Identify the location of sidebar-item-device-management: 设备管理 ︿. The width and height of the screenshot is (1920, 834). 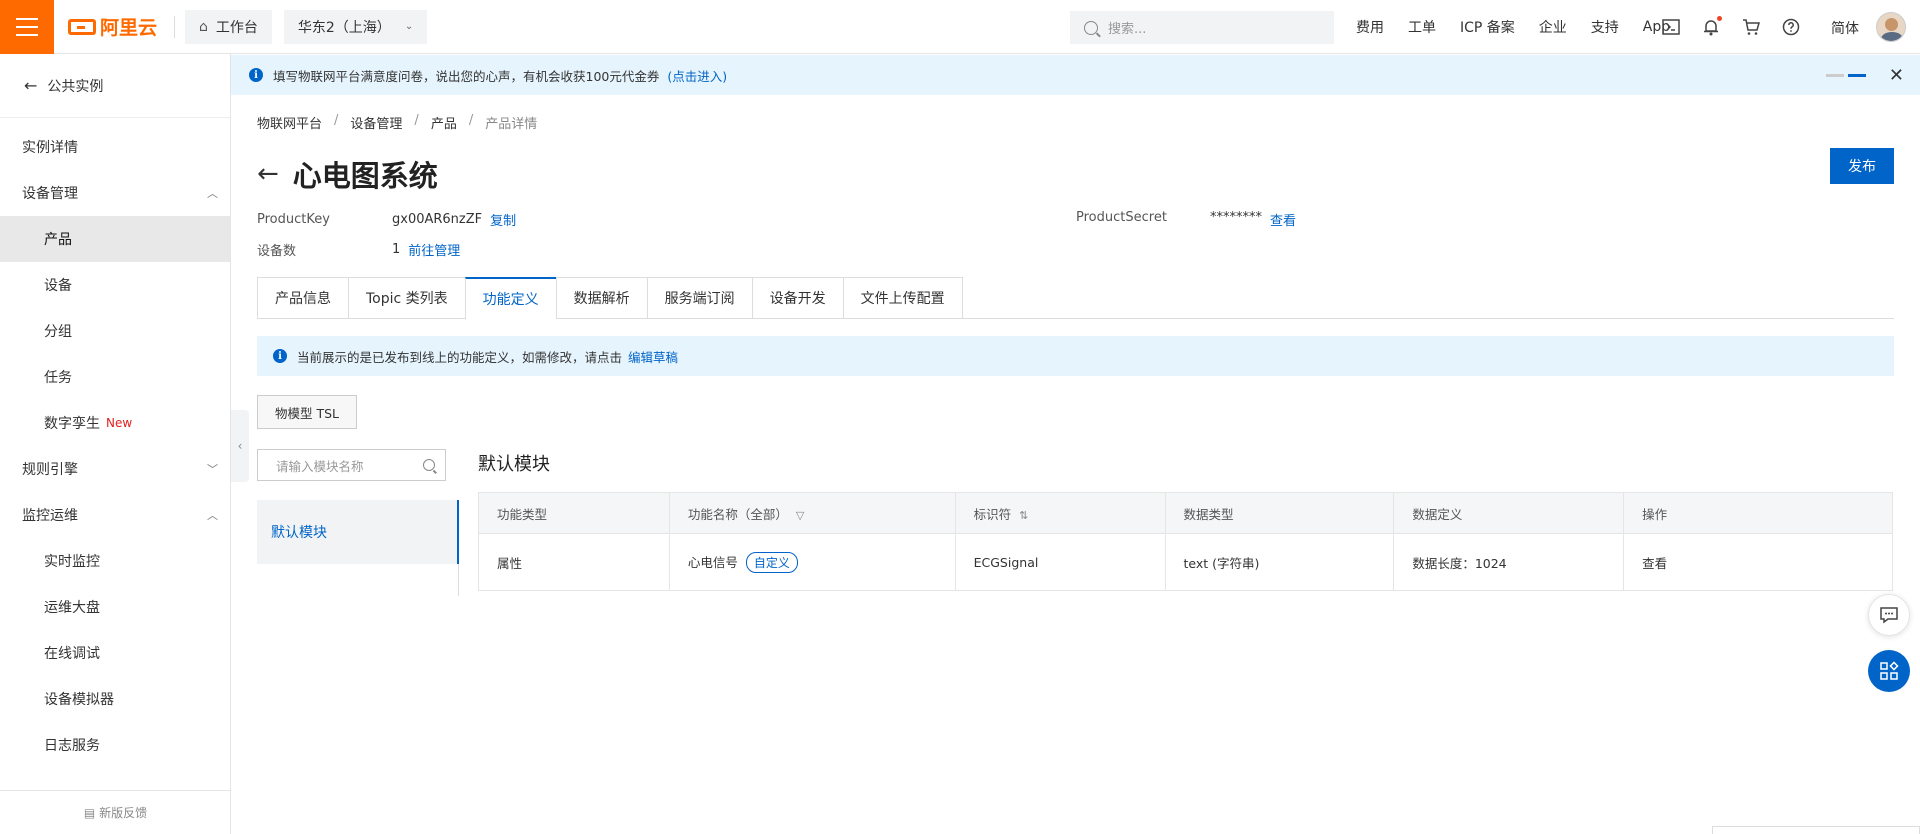
(115, 193).